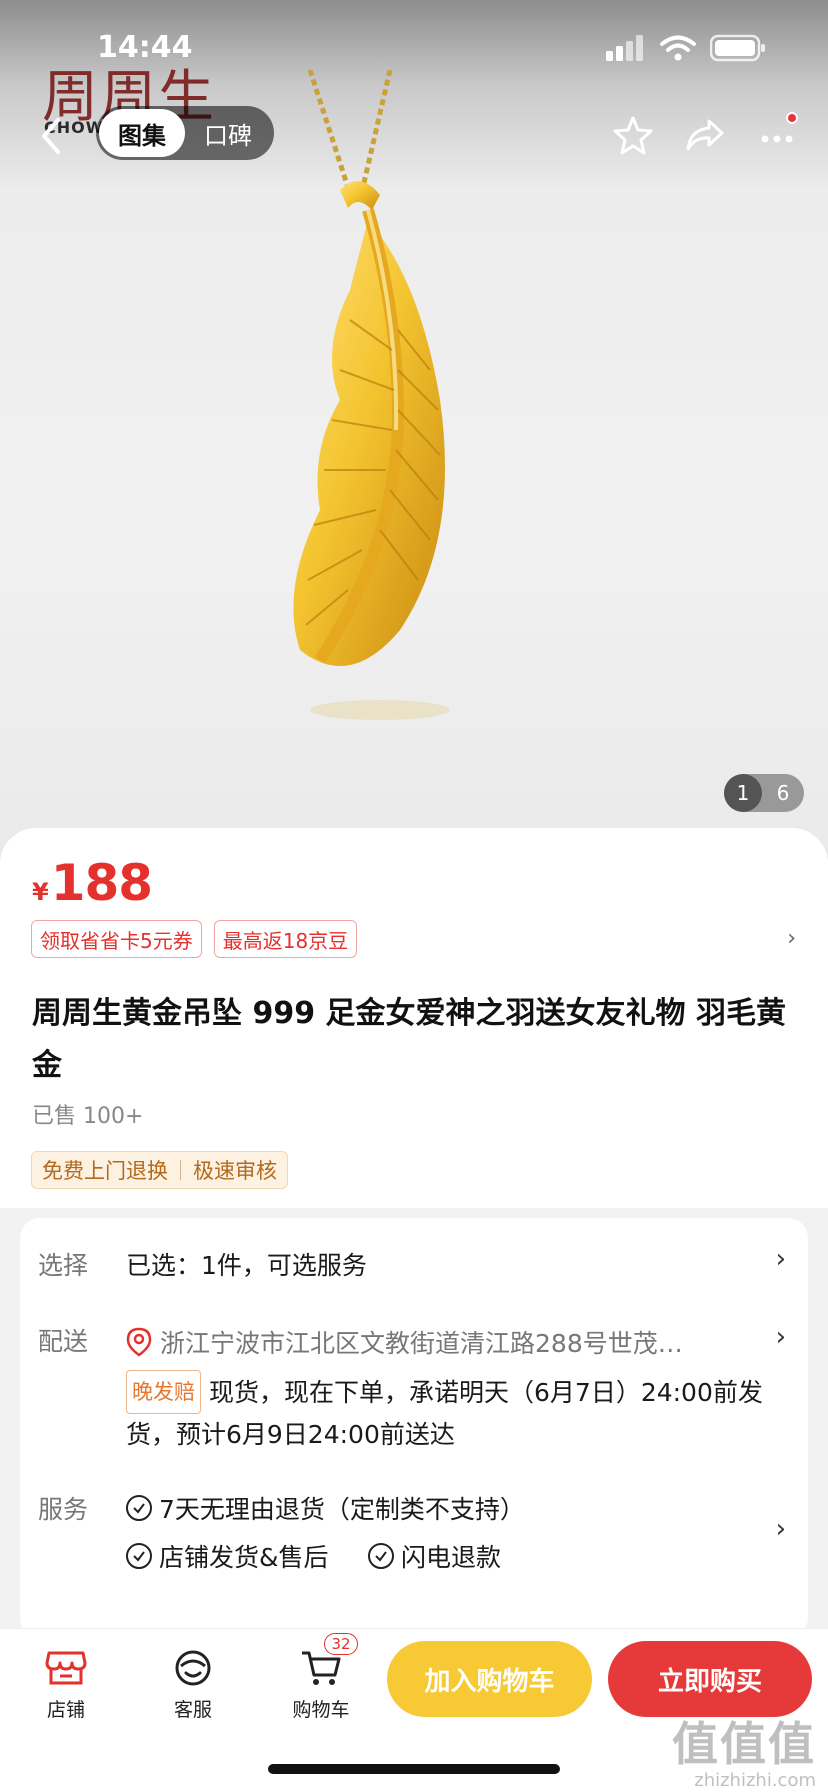 This screenshot has height=1792, width=828. What do you see at coordinates (192, 1710) in the screenshot?
I see `customer-service-label: 客服` at bounding box center [192, 1710].